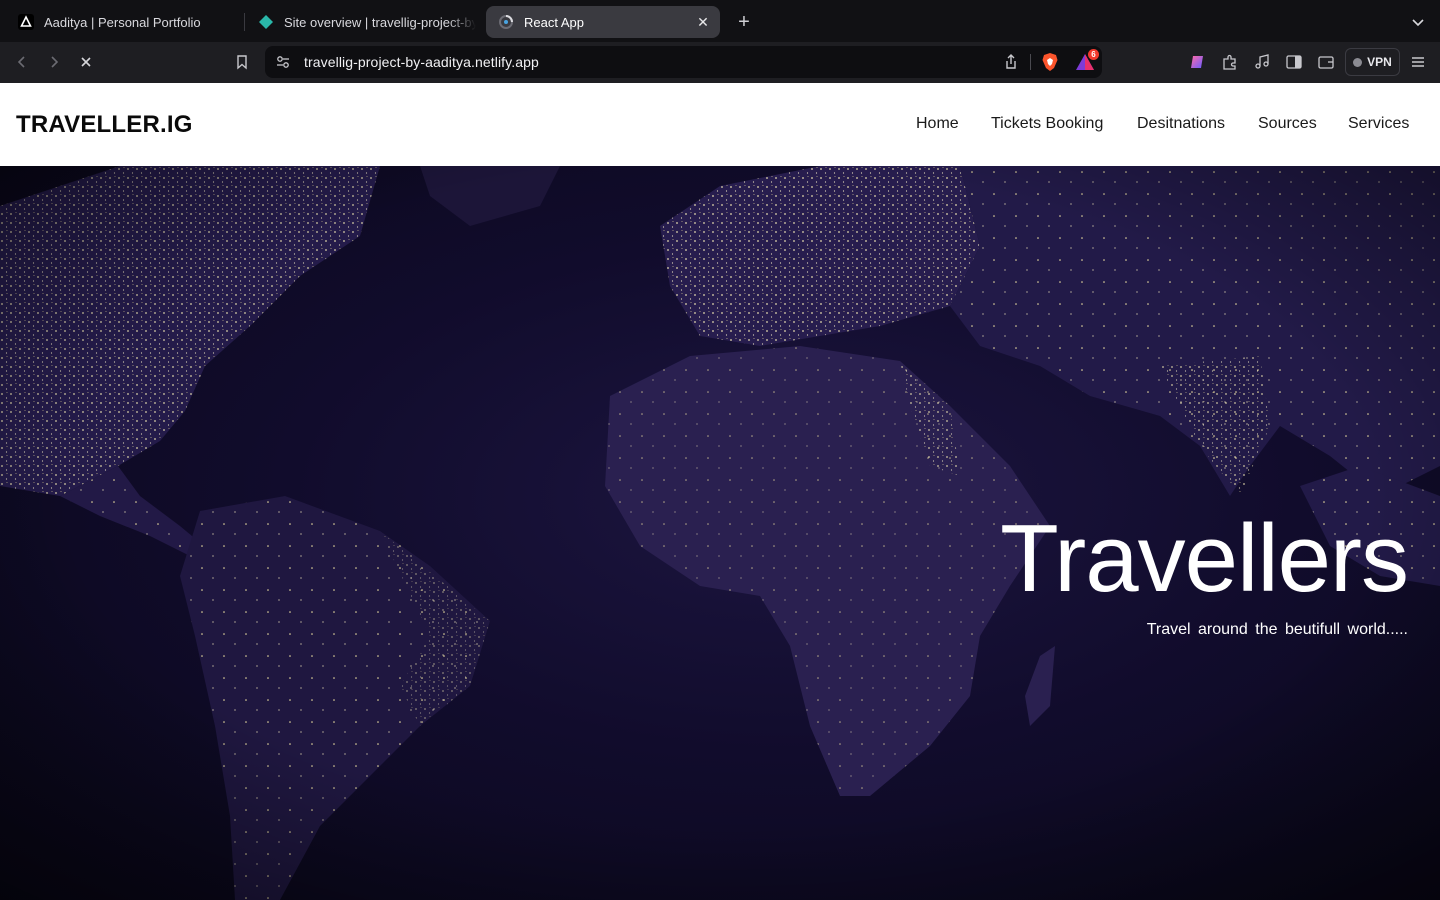  Describe the element at coordinates (1418, 62) in the screenshot. I see `hamburger-menu-icon` at that location.